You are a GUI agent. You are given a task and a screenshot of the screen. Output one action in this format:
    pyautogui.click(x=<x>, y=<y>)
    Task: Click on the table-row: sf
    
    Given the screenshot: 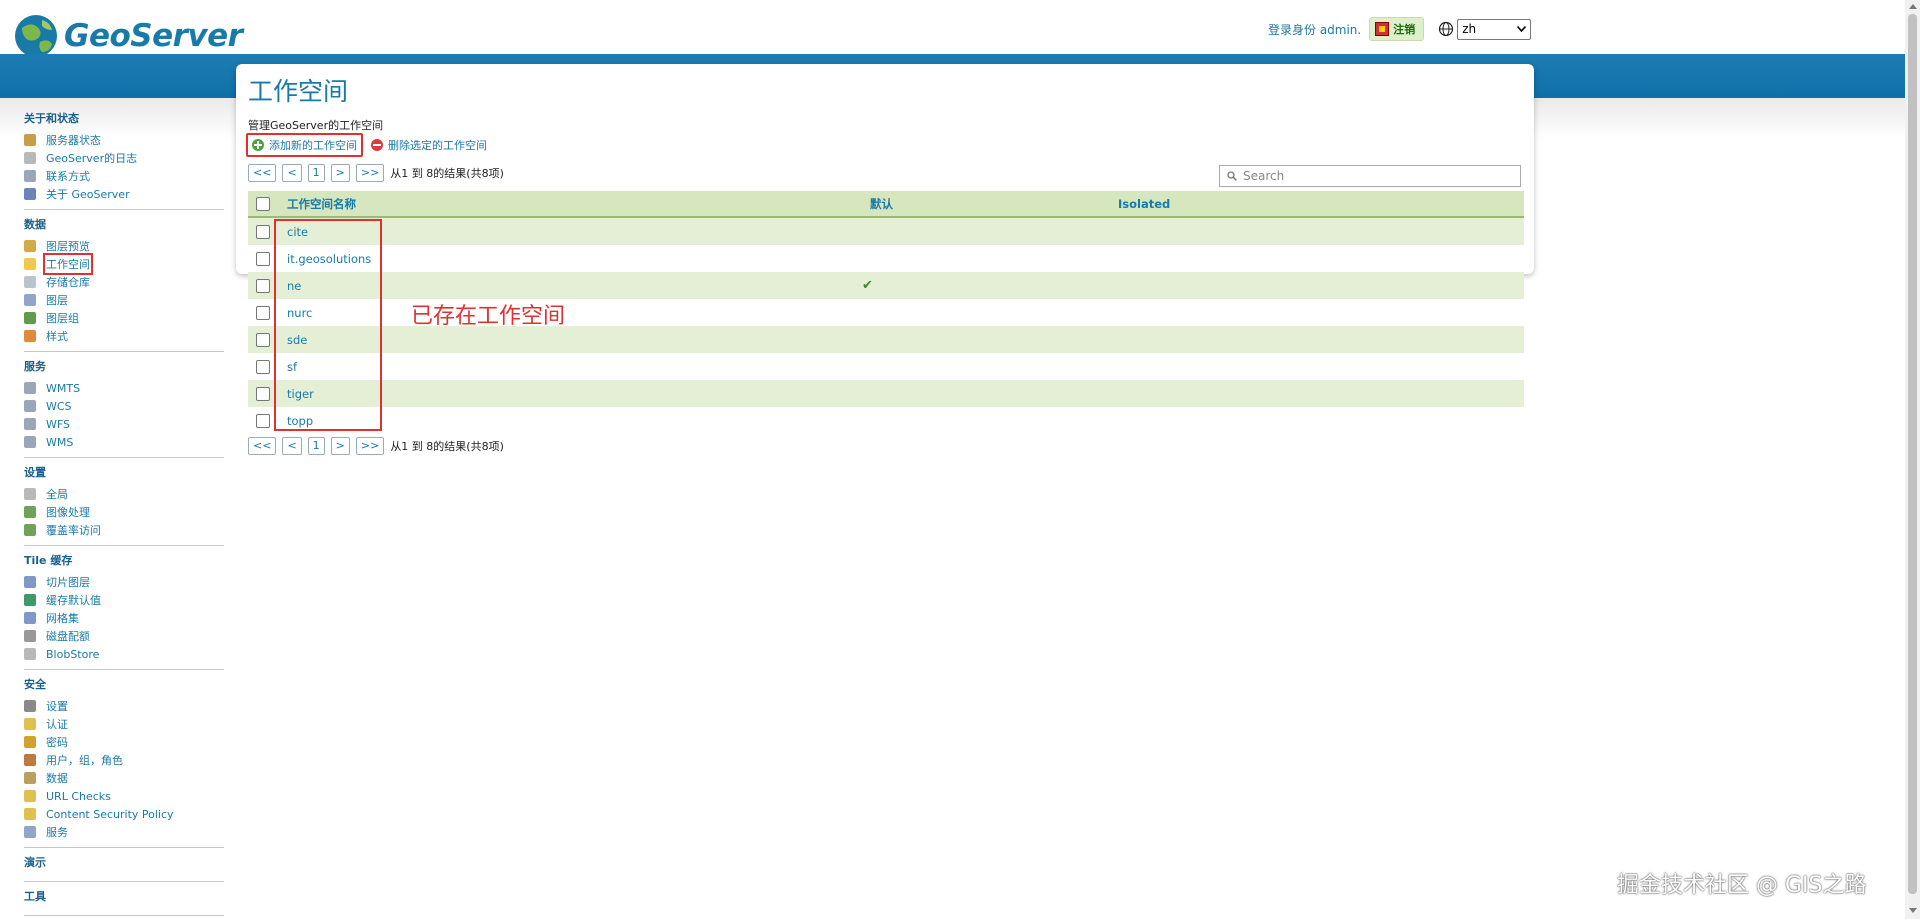 What is the action you would take?
    pyautogui.click(x=886, y=366)
    